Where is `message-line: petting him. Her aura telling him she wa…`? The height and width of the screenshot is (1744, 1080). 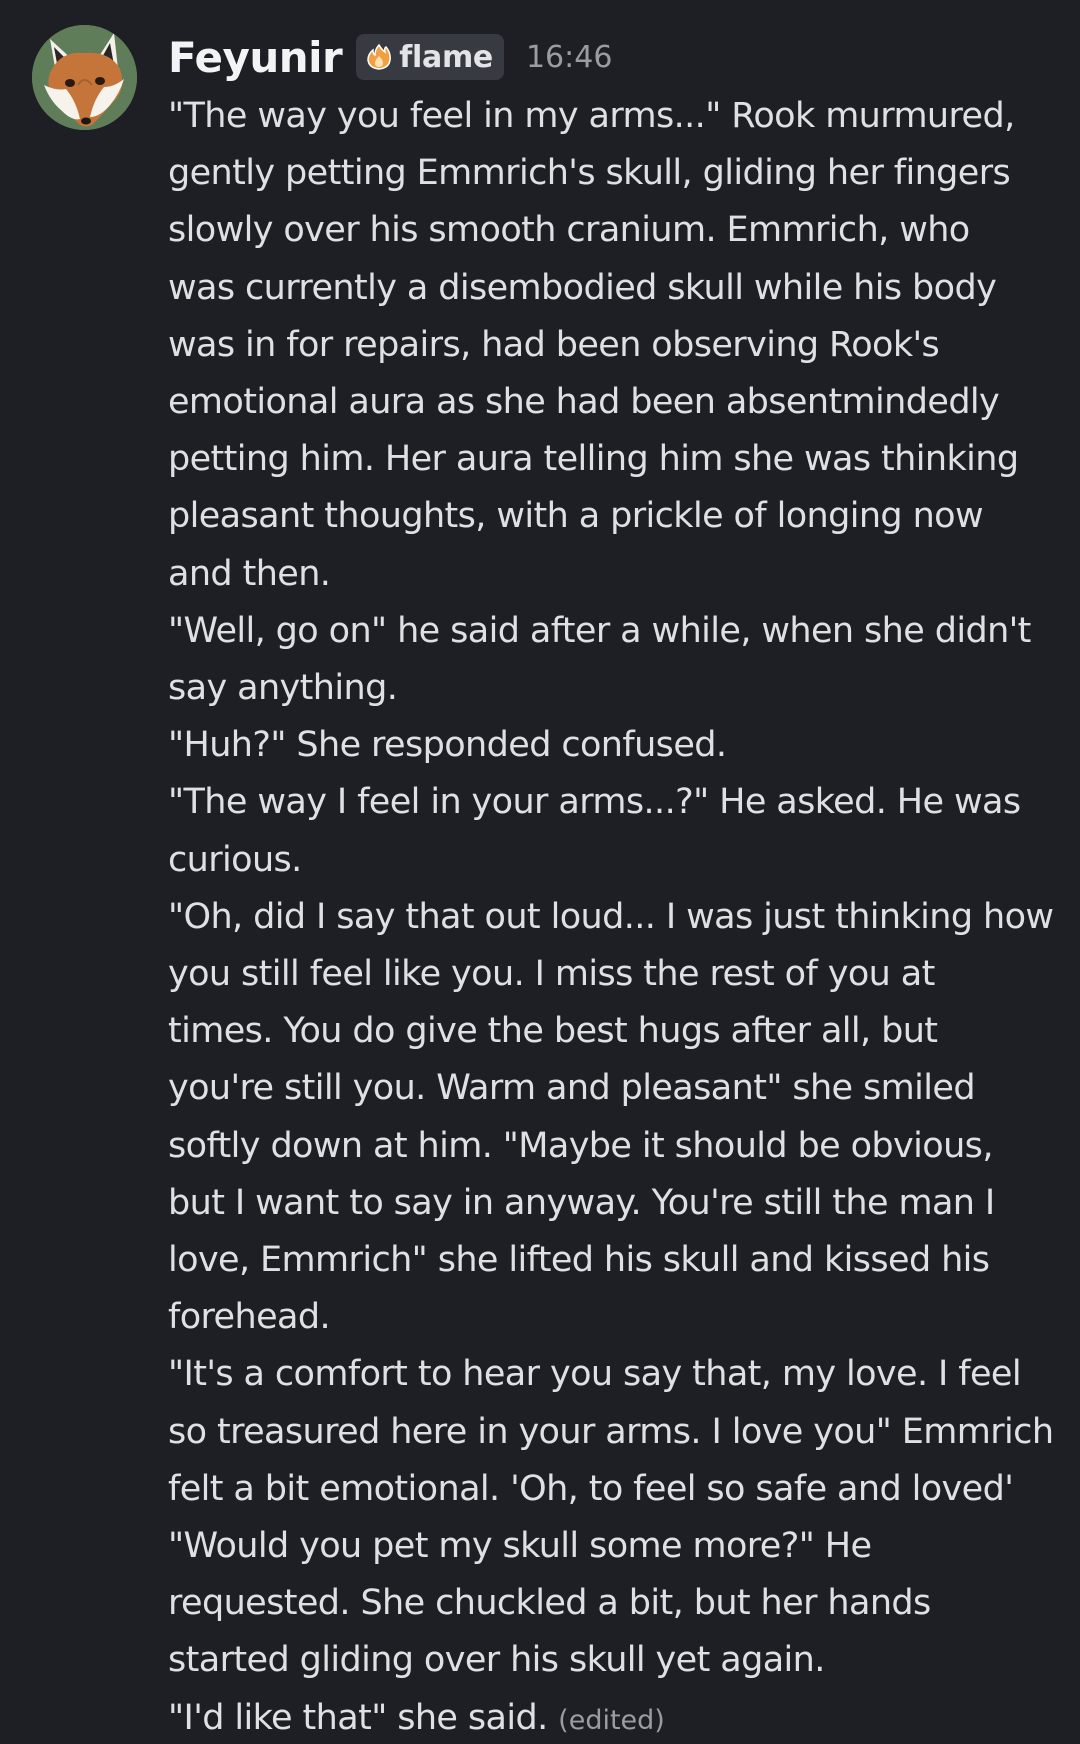 message-line: petting him. Her aura telling him she wa… is located at coordinates (593, 459).